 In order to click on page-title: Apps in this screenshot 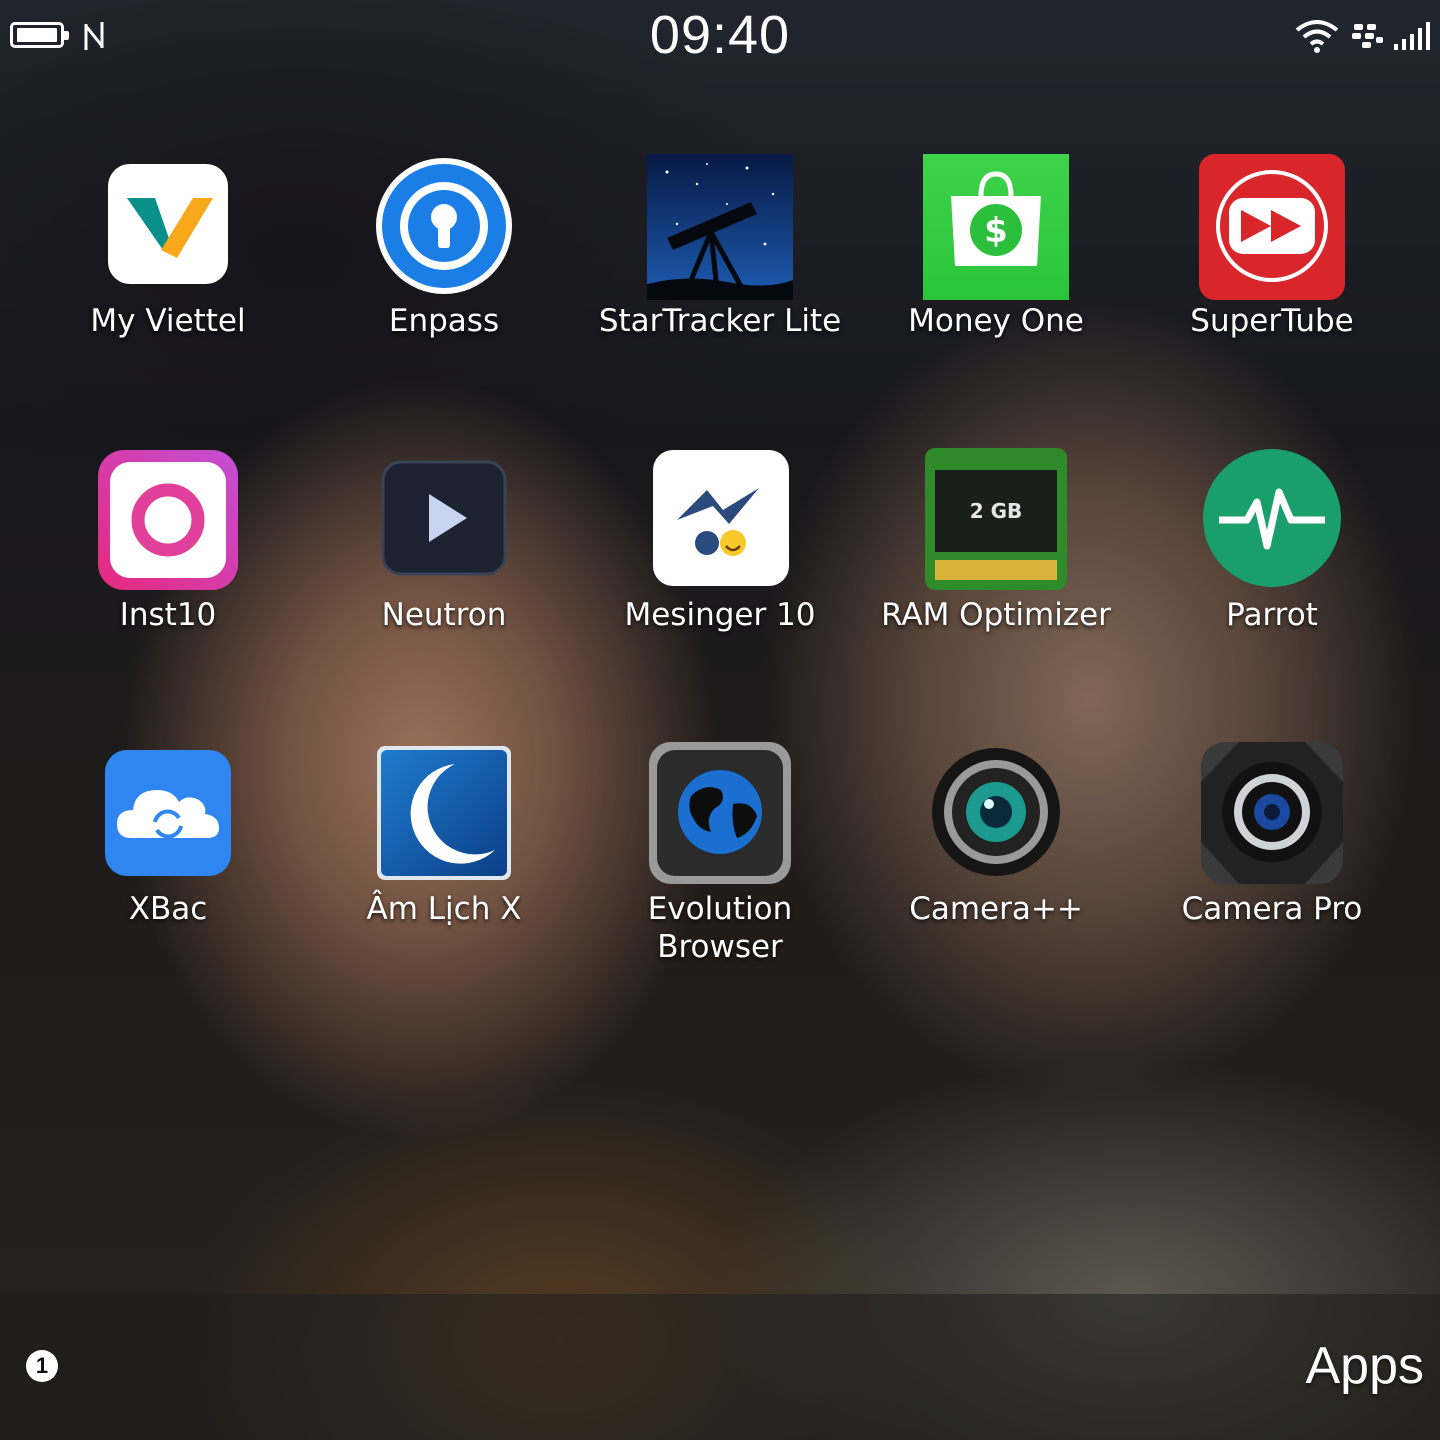, I will do `click(1364, 1366)`.